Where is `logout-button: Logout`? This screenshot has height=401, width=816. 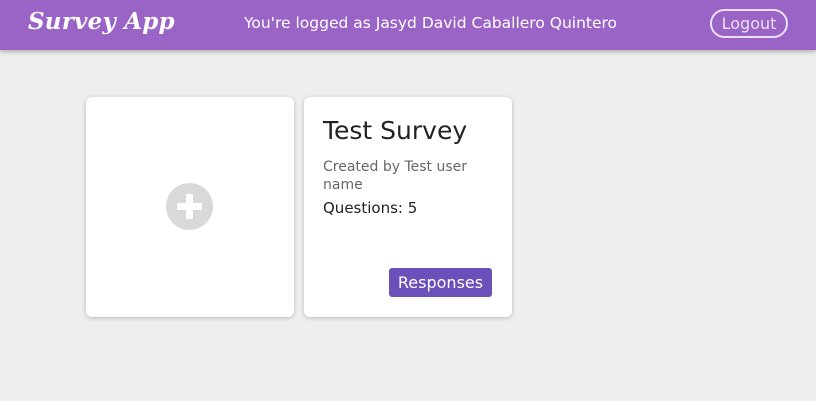 logout-button: Logout is located at coordinates (749, 23).